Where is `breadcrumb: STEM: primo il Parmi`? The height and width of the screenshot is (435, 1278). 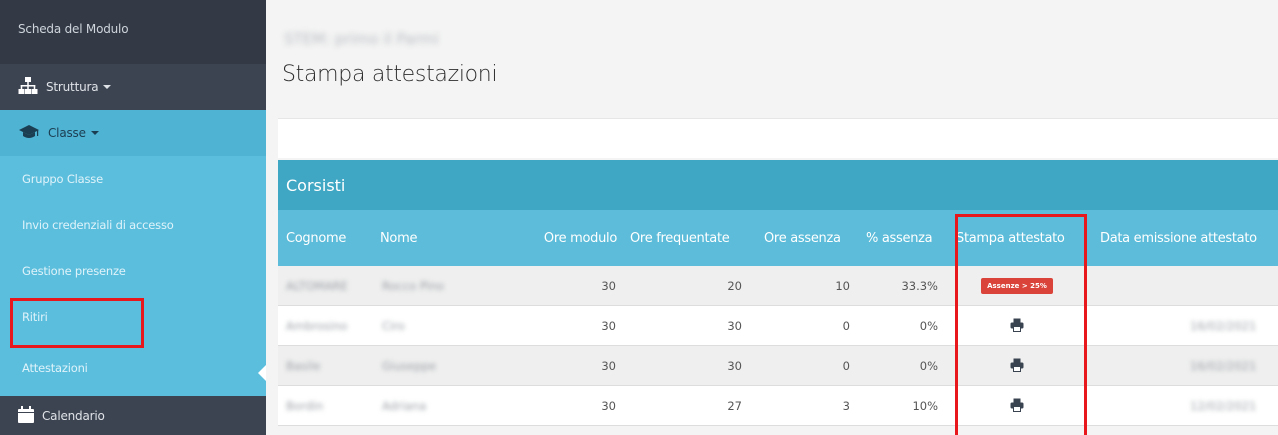 breadcrumb: STEM: primo il Parmi is located at coordinates (361, 39).